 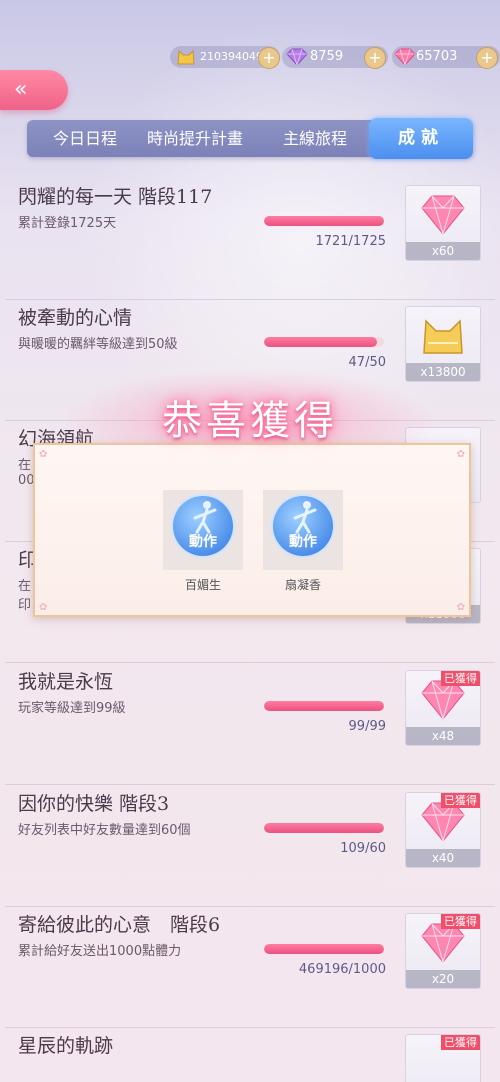 What do you see at coordinates (437, 56) in the screenshot?
I see `pink-diamond-value: 65703` at bounding box center [437, 56].